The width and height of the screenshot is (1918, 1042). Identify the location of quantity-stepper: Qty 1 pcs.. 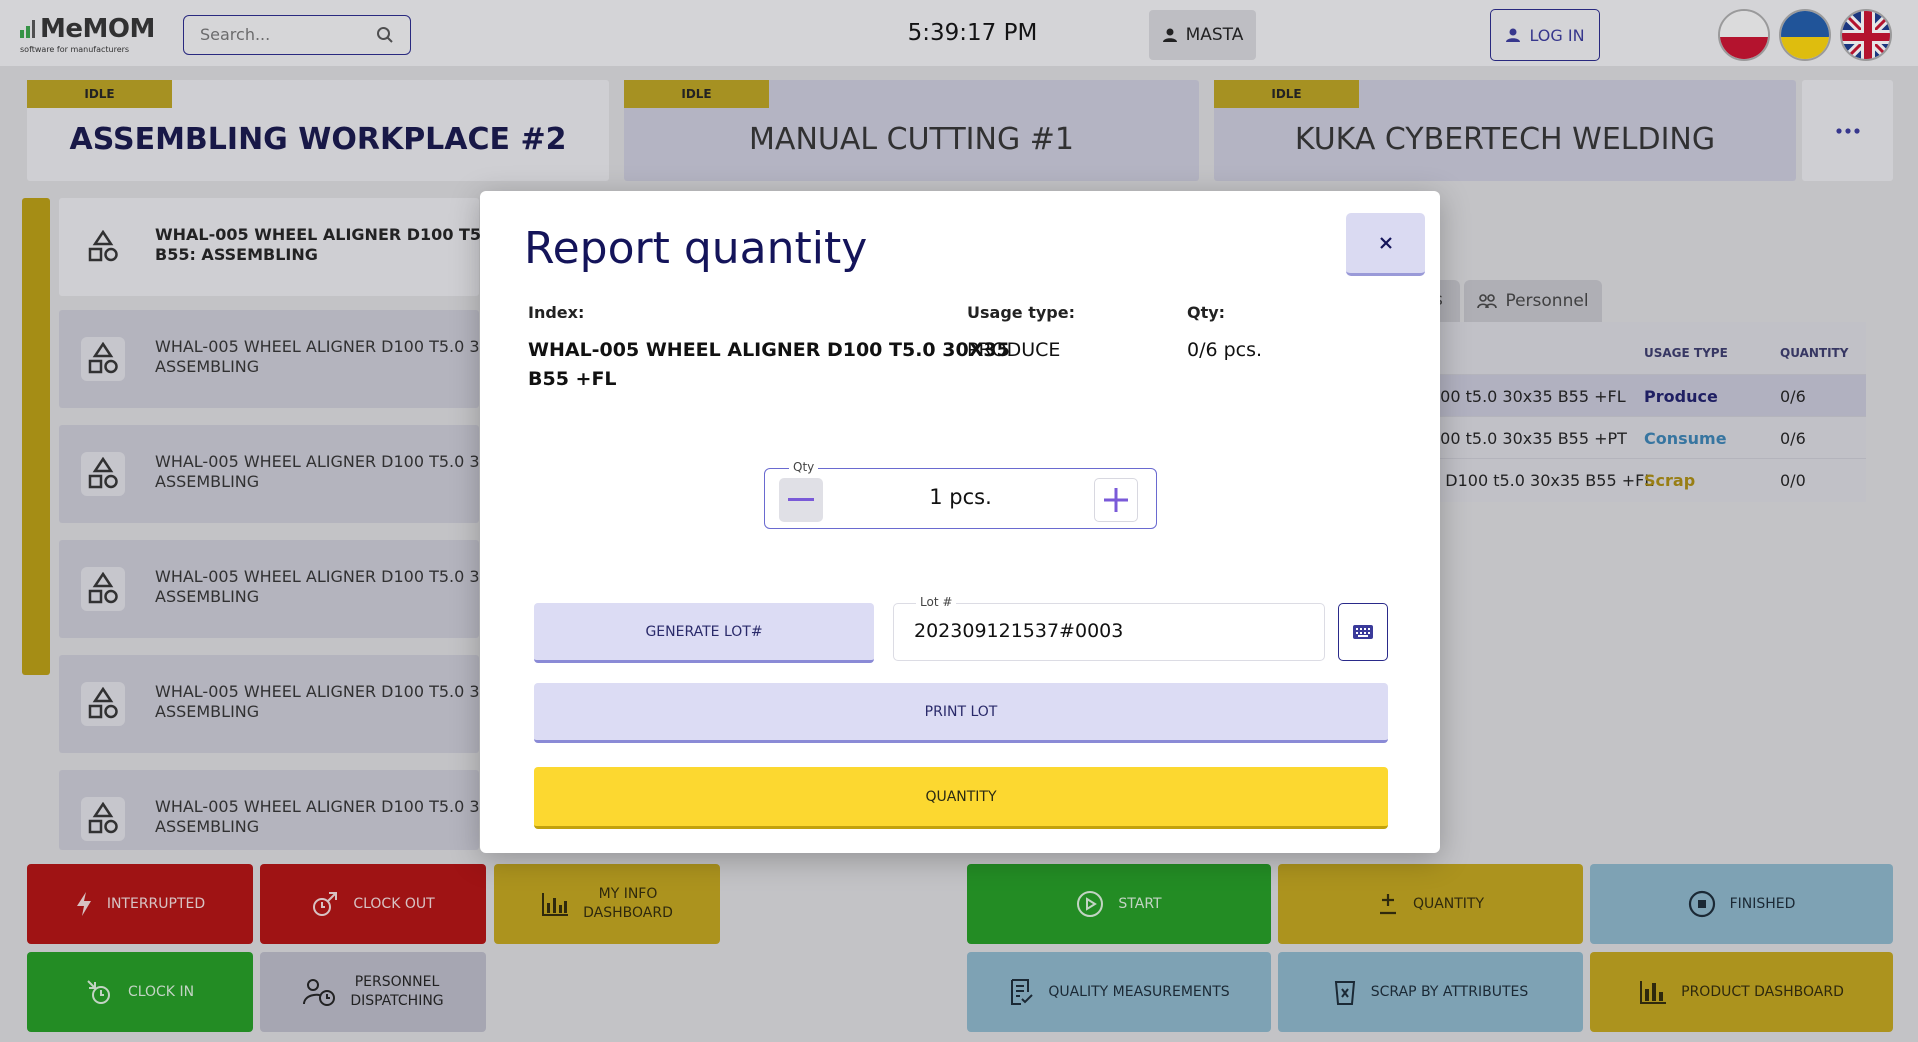
(960, 494).